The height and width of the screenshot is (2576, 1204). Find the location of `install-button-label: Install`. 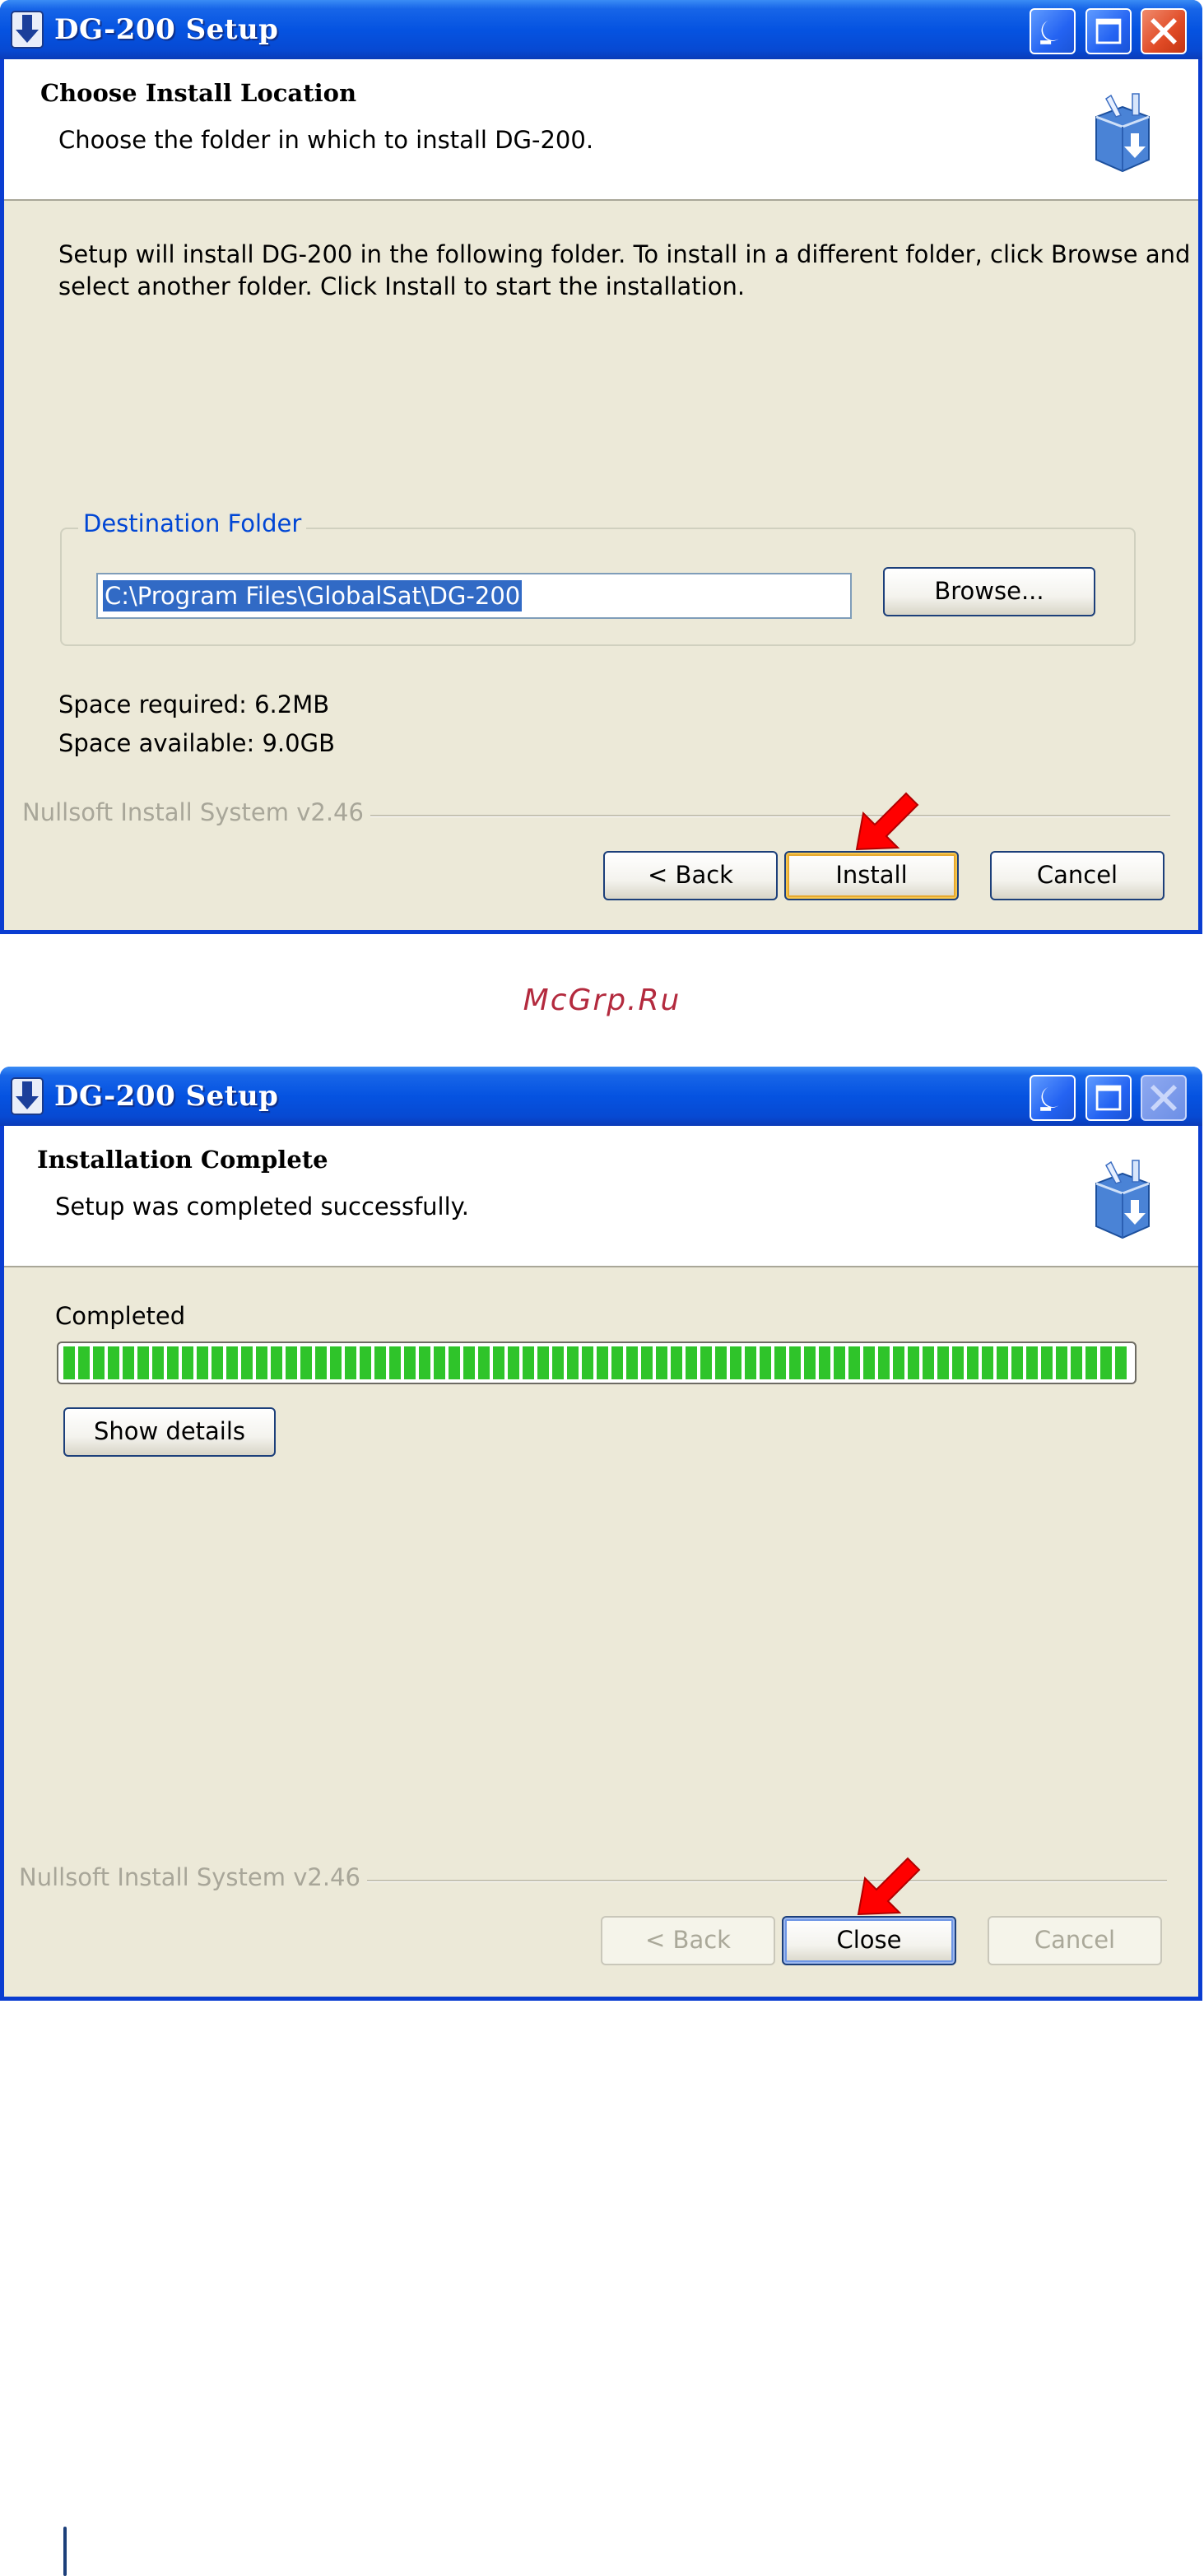

install-button-label: Install is located at coordinates (871, 875).